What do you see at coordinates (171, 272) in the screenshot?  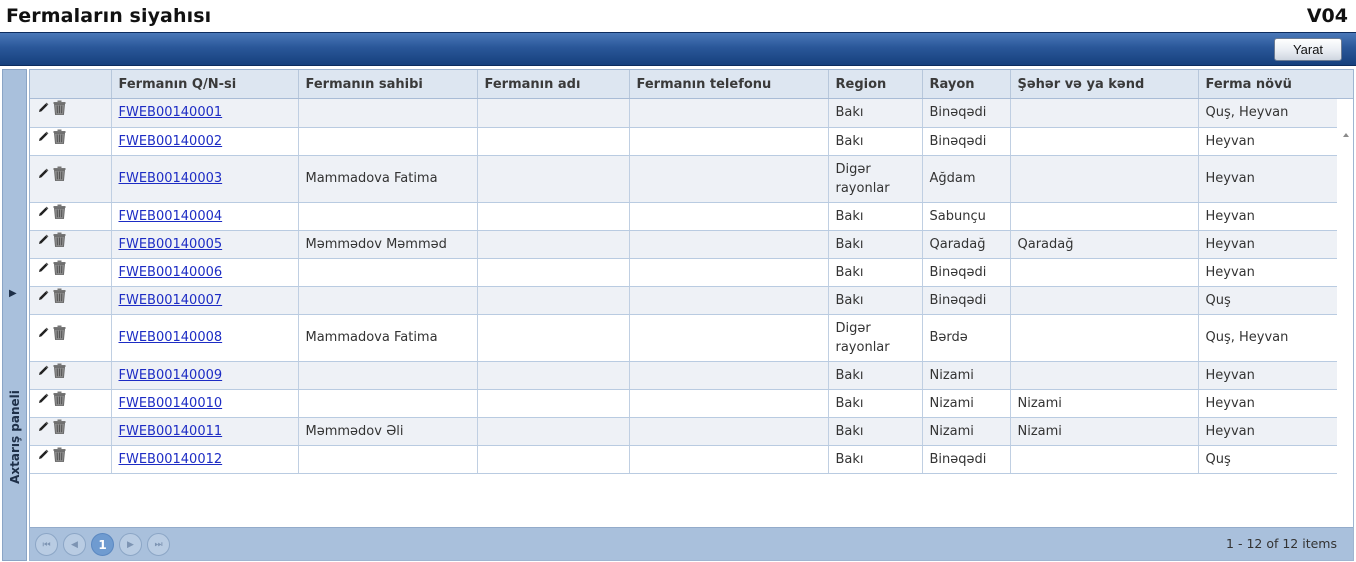 I see `farm-qn-link: FWEB00140006` at bounding box center [171, 272].